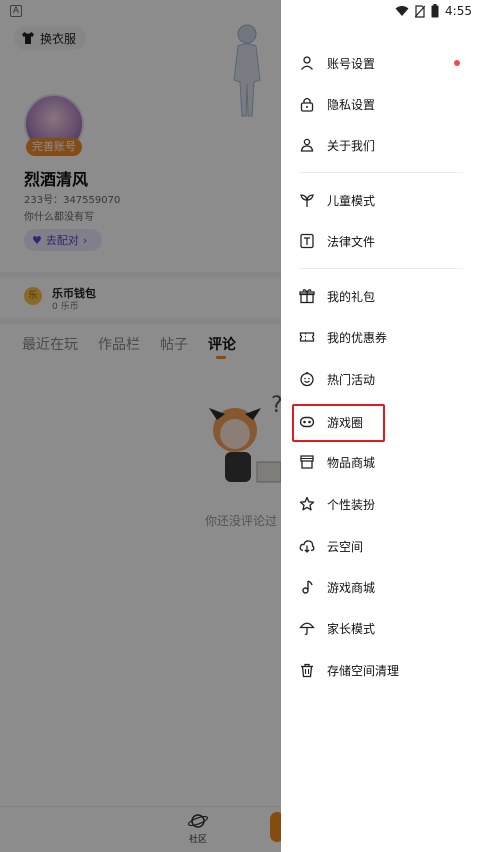 Image resolution: width=480 pixels, height=852 pixels. I want to click on menu-item: 我的优惠券, so click(380, 337).